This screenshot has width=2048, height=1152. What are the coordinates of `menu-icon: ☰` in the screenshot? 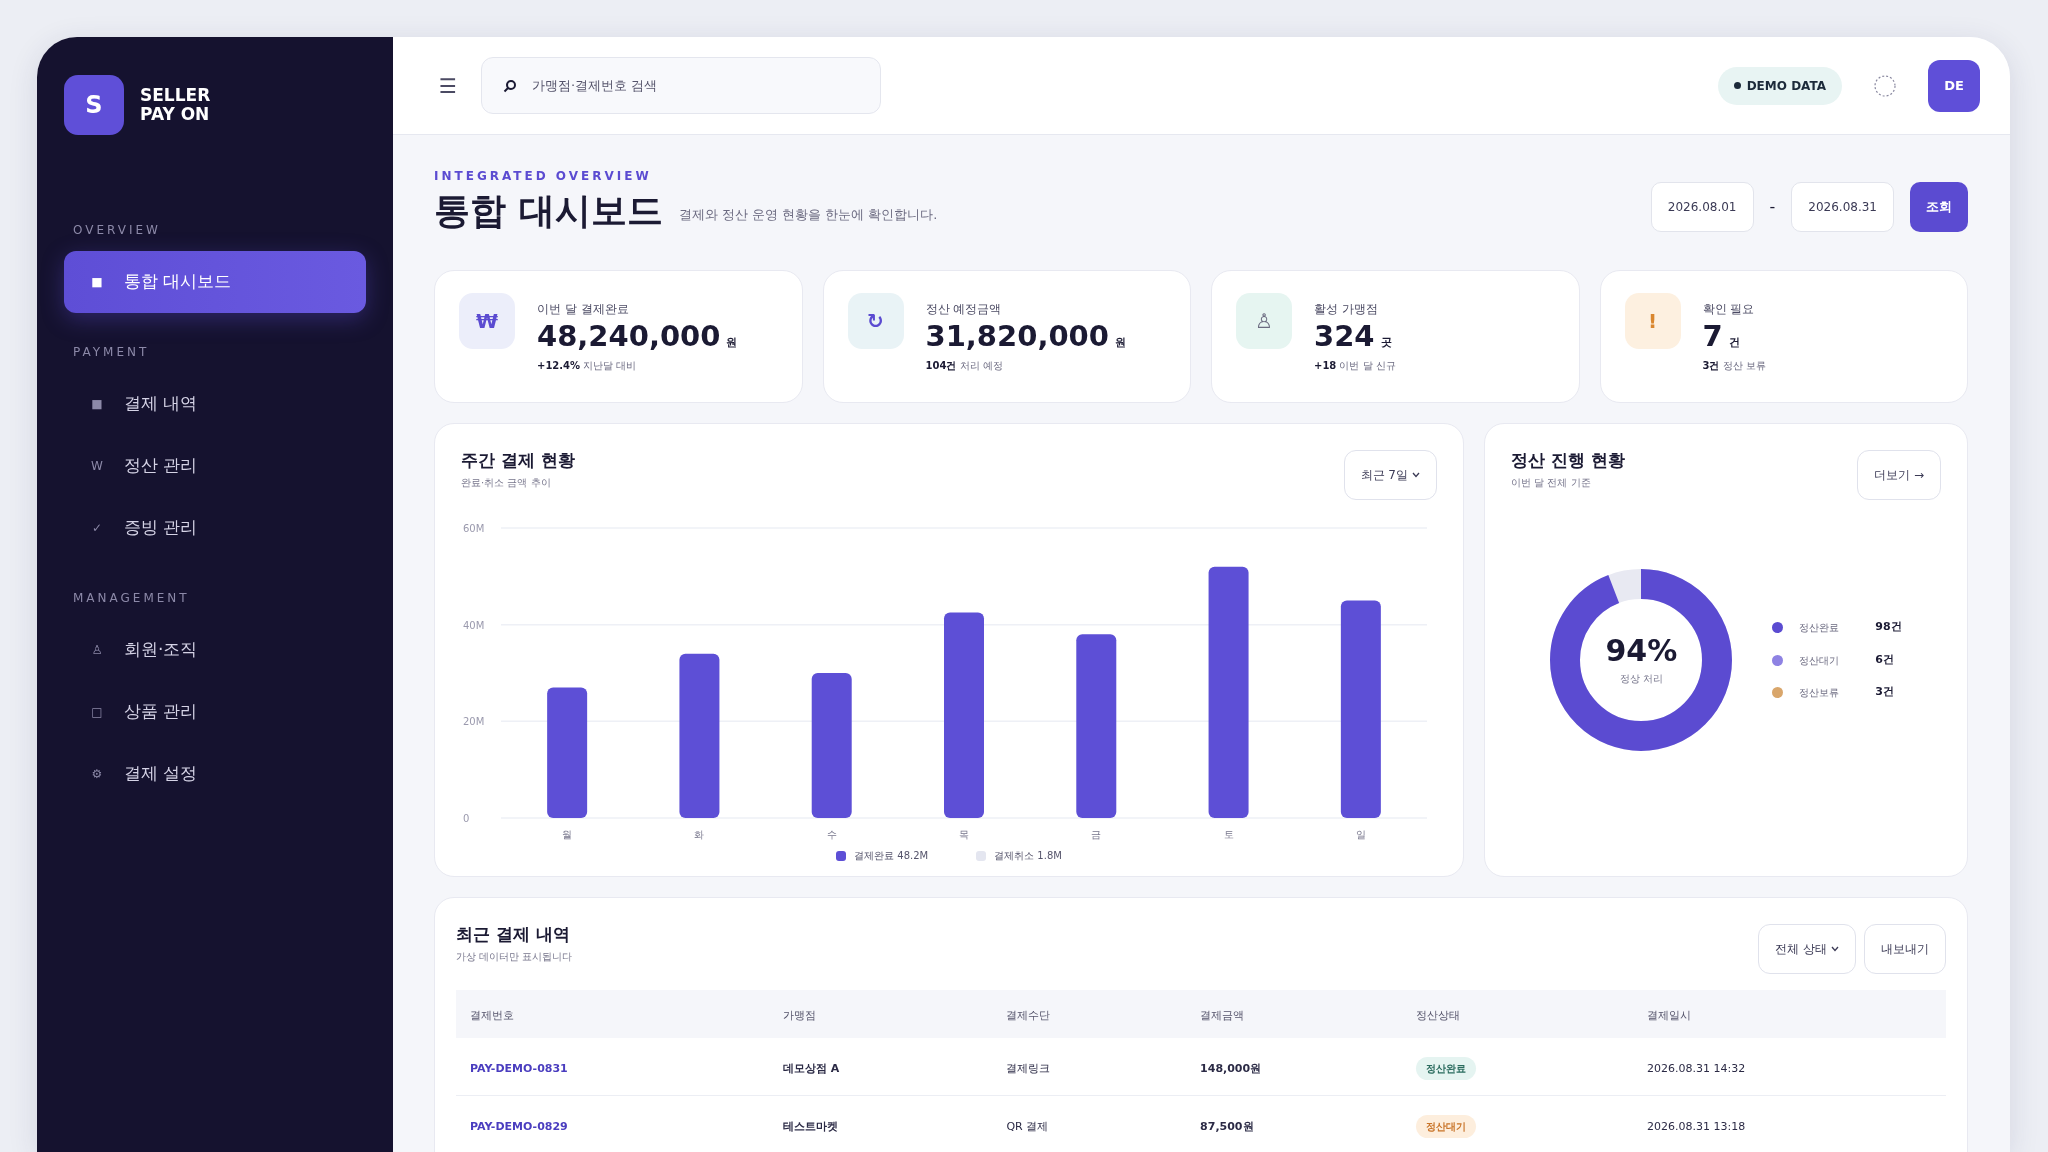 It's located at (448, 85).